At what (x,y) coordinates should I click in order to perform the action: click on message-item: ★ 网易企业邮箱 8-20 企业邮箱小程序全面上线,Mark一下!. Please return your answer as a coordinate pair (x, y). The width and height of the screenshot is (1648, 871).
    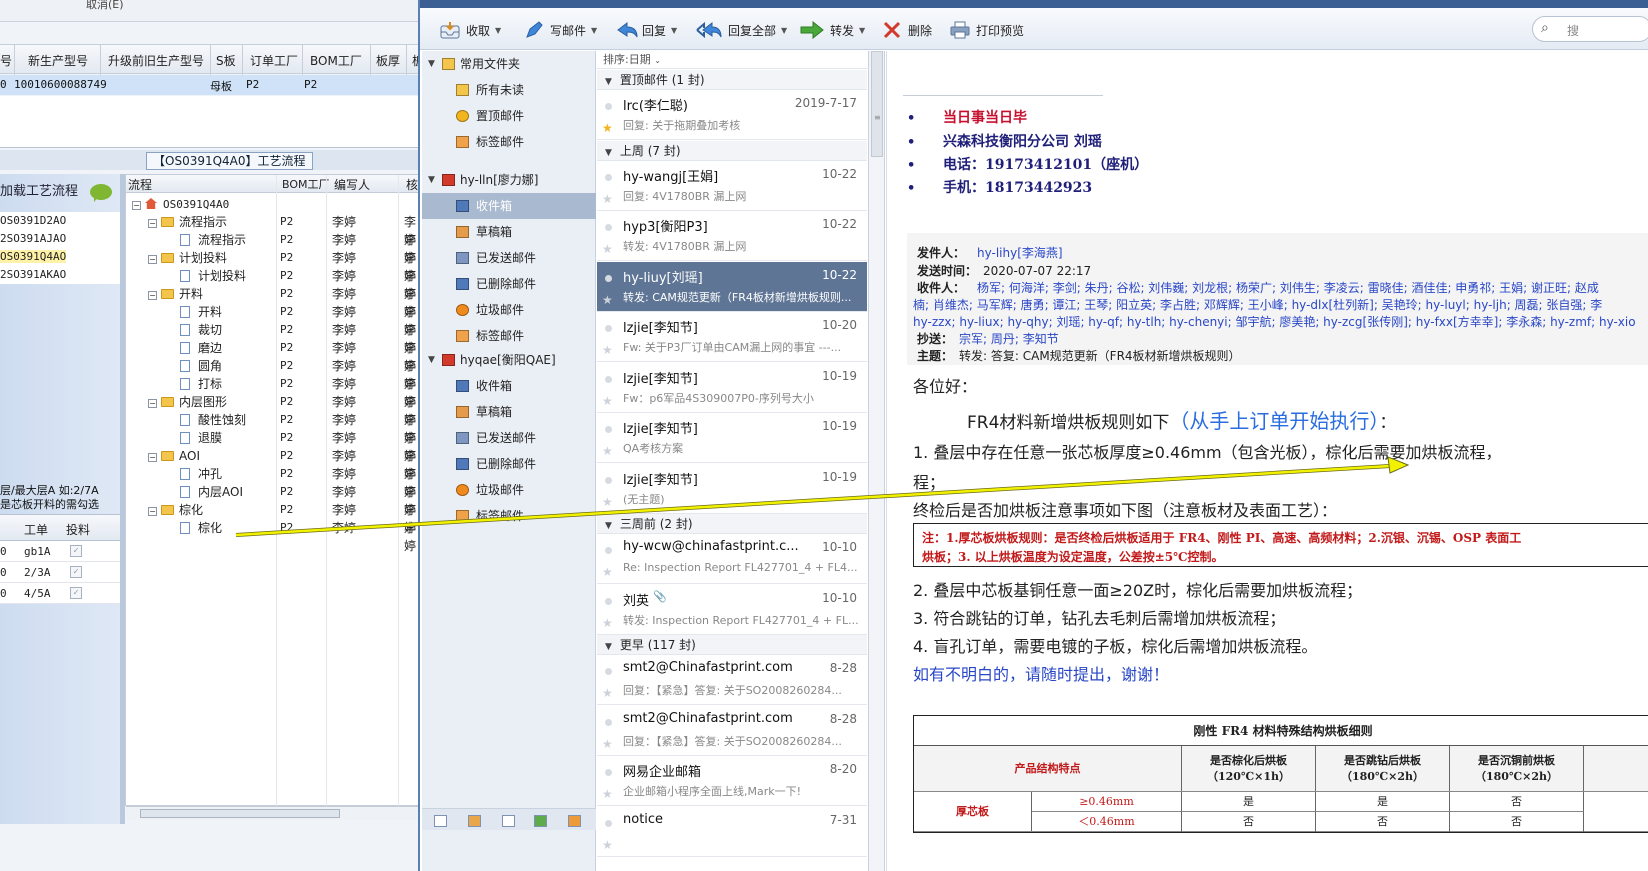
    Looking at the image, I should click on (732, 781).